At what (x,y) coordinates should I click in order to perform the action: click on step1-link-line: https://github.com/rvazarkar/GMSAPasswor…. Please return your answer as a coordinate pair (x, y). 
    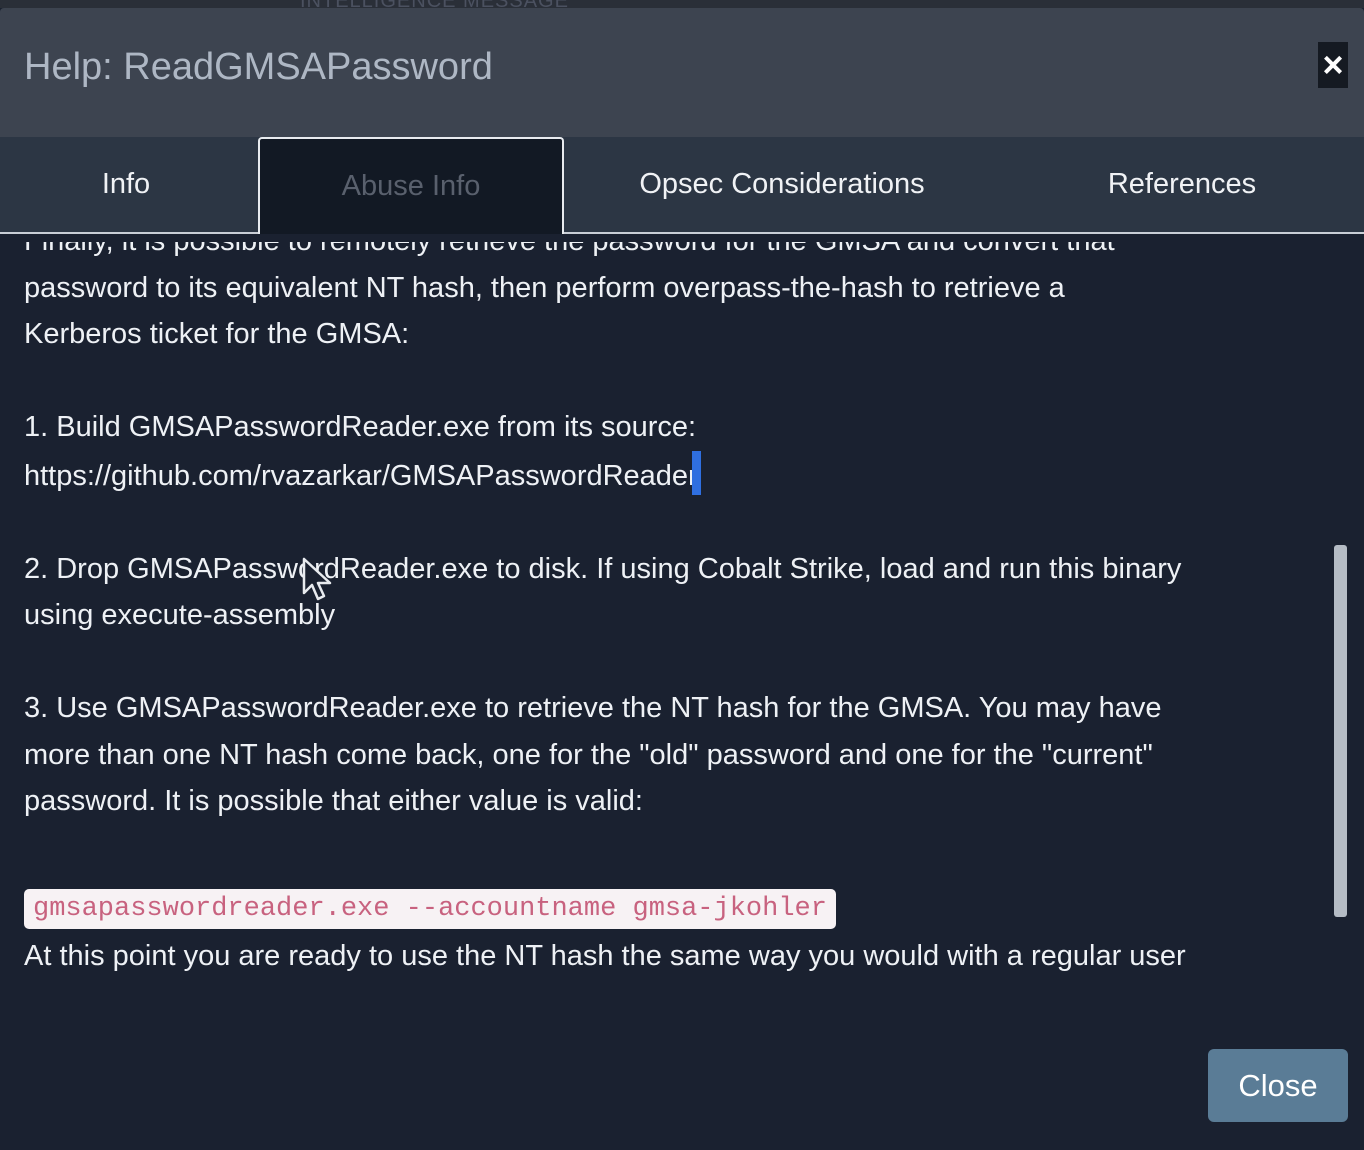
    Looking at the image, I should click on (679, 475).